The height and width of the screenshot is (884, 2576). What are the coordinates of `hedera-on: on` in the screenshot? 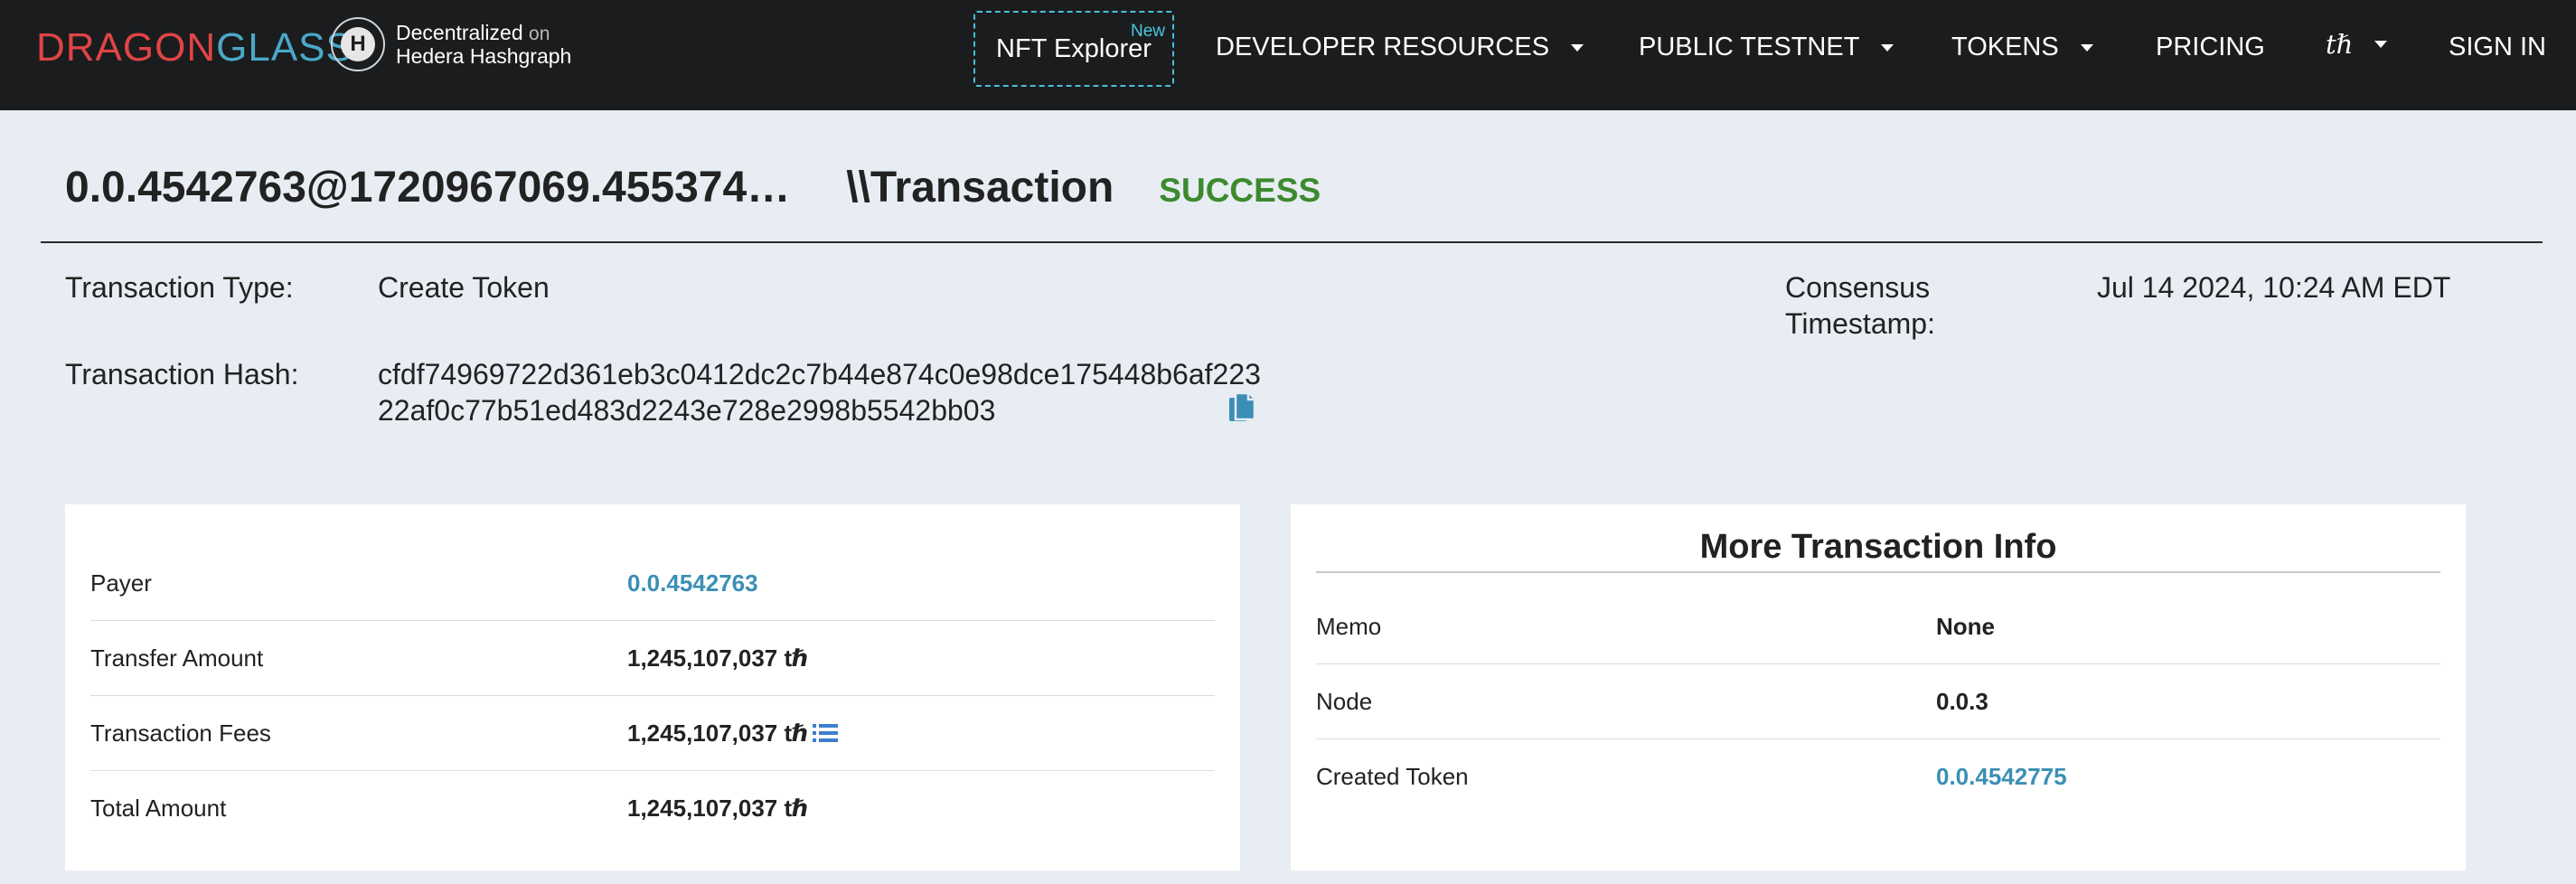 It's located at (539, 33).